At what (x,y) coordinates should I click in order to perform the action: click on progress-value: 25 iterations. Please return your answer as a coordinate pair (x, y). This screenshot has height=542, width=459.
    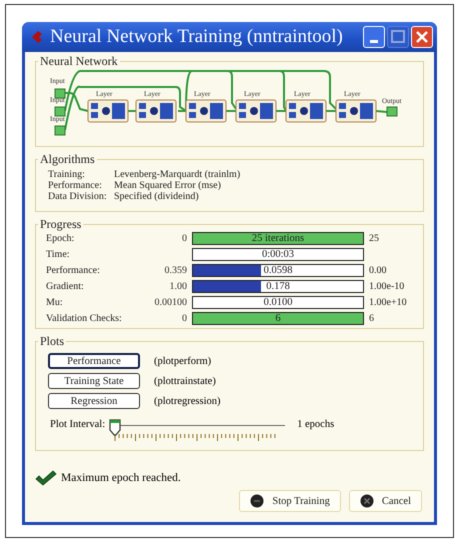
    Looking at the image, I should click on (278, 238).